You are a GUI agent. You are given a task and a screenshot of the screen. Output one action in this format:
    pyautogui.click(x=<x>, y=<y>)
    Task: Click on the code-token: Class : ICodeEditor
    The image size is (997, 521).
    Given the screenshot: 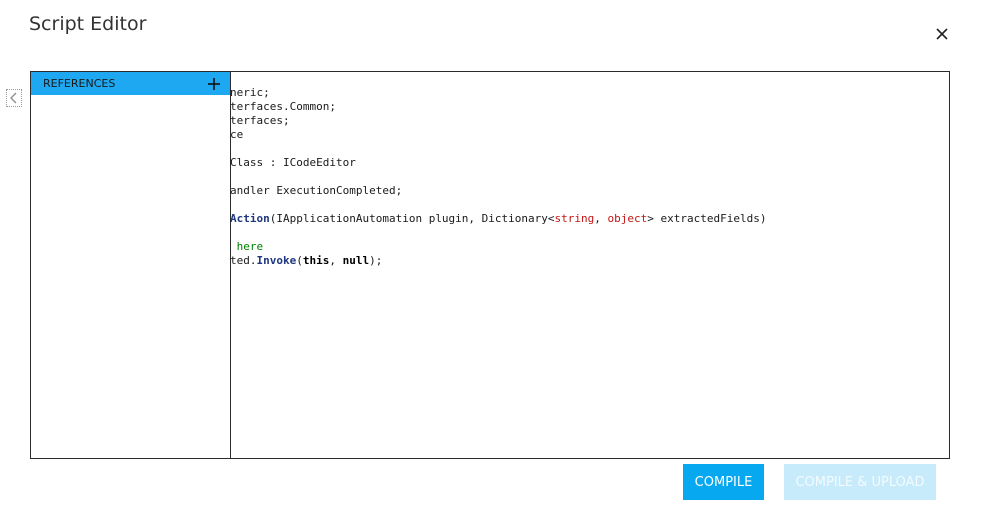 What is the action you would take?
    pyautogui.click(x=293, y=162)
    